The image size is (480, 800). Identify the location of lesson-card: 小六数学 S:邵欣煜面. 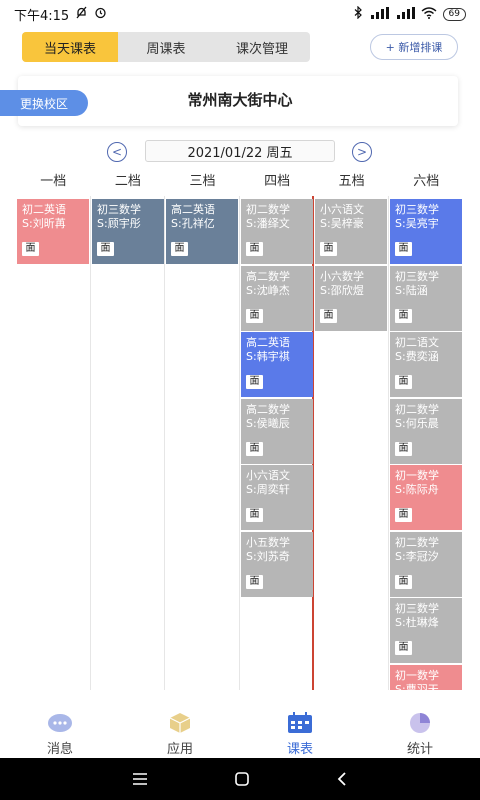
(351, 298).